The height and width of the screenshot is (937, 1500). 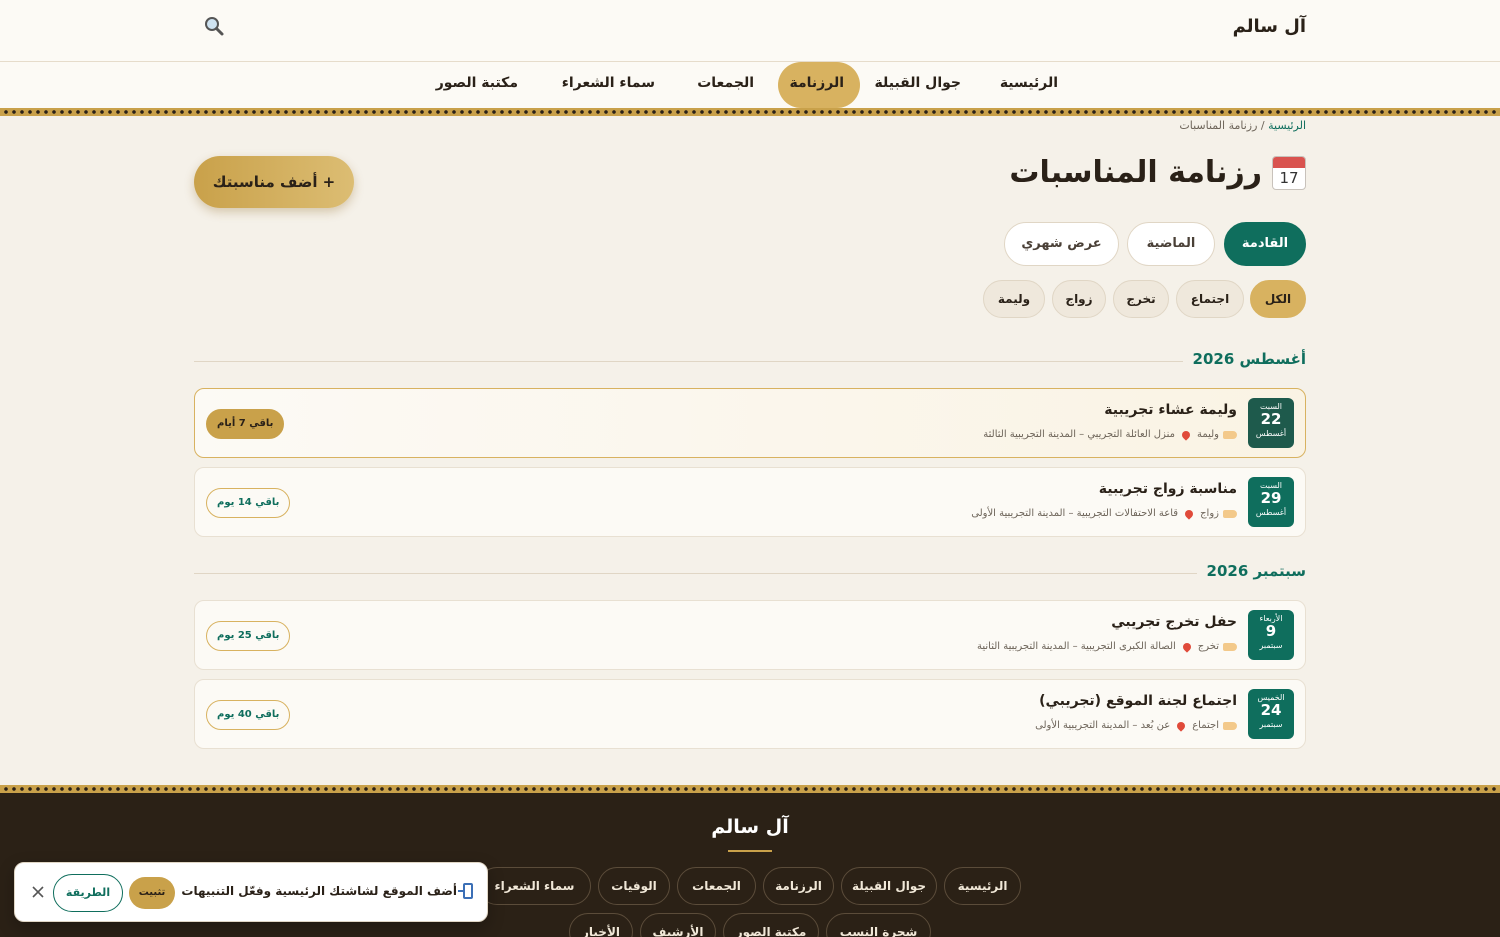 I want to click on install-button: تثبيت, so click(x=152, y=893).